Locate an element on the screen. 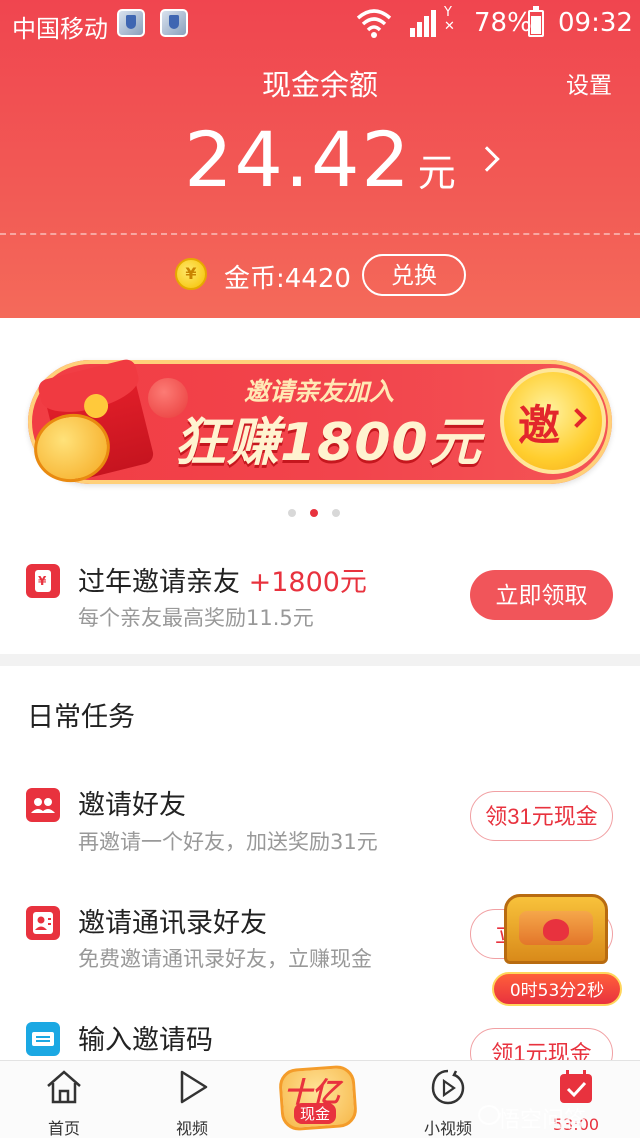 Image resolution: width=640 pixels, height=1138 pixels. carousel-dot-active is located at coordinates (314, 513).